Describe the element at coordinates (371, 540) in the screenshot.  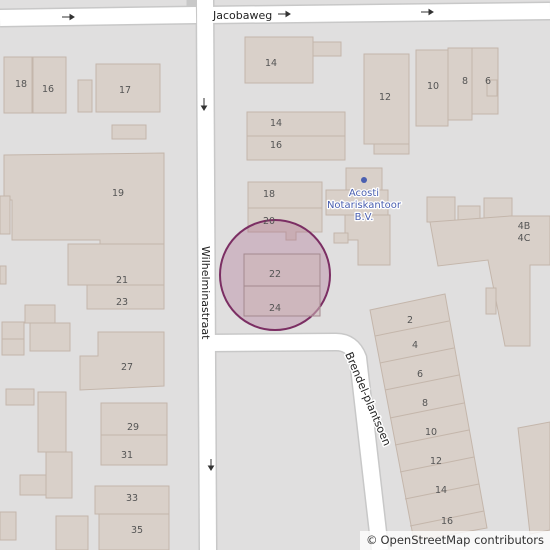
I see `copyright-symbol: ©` at that location.